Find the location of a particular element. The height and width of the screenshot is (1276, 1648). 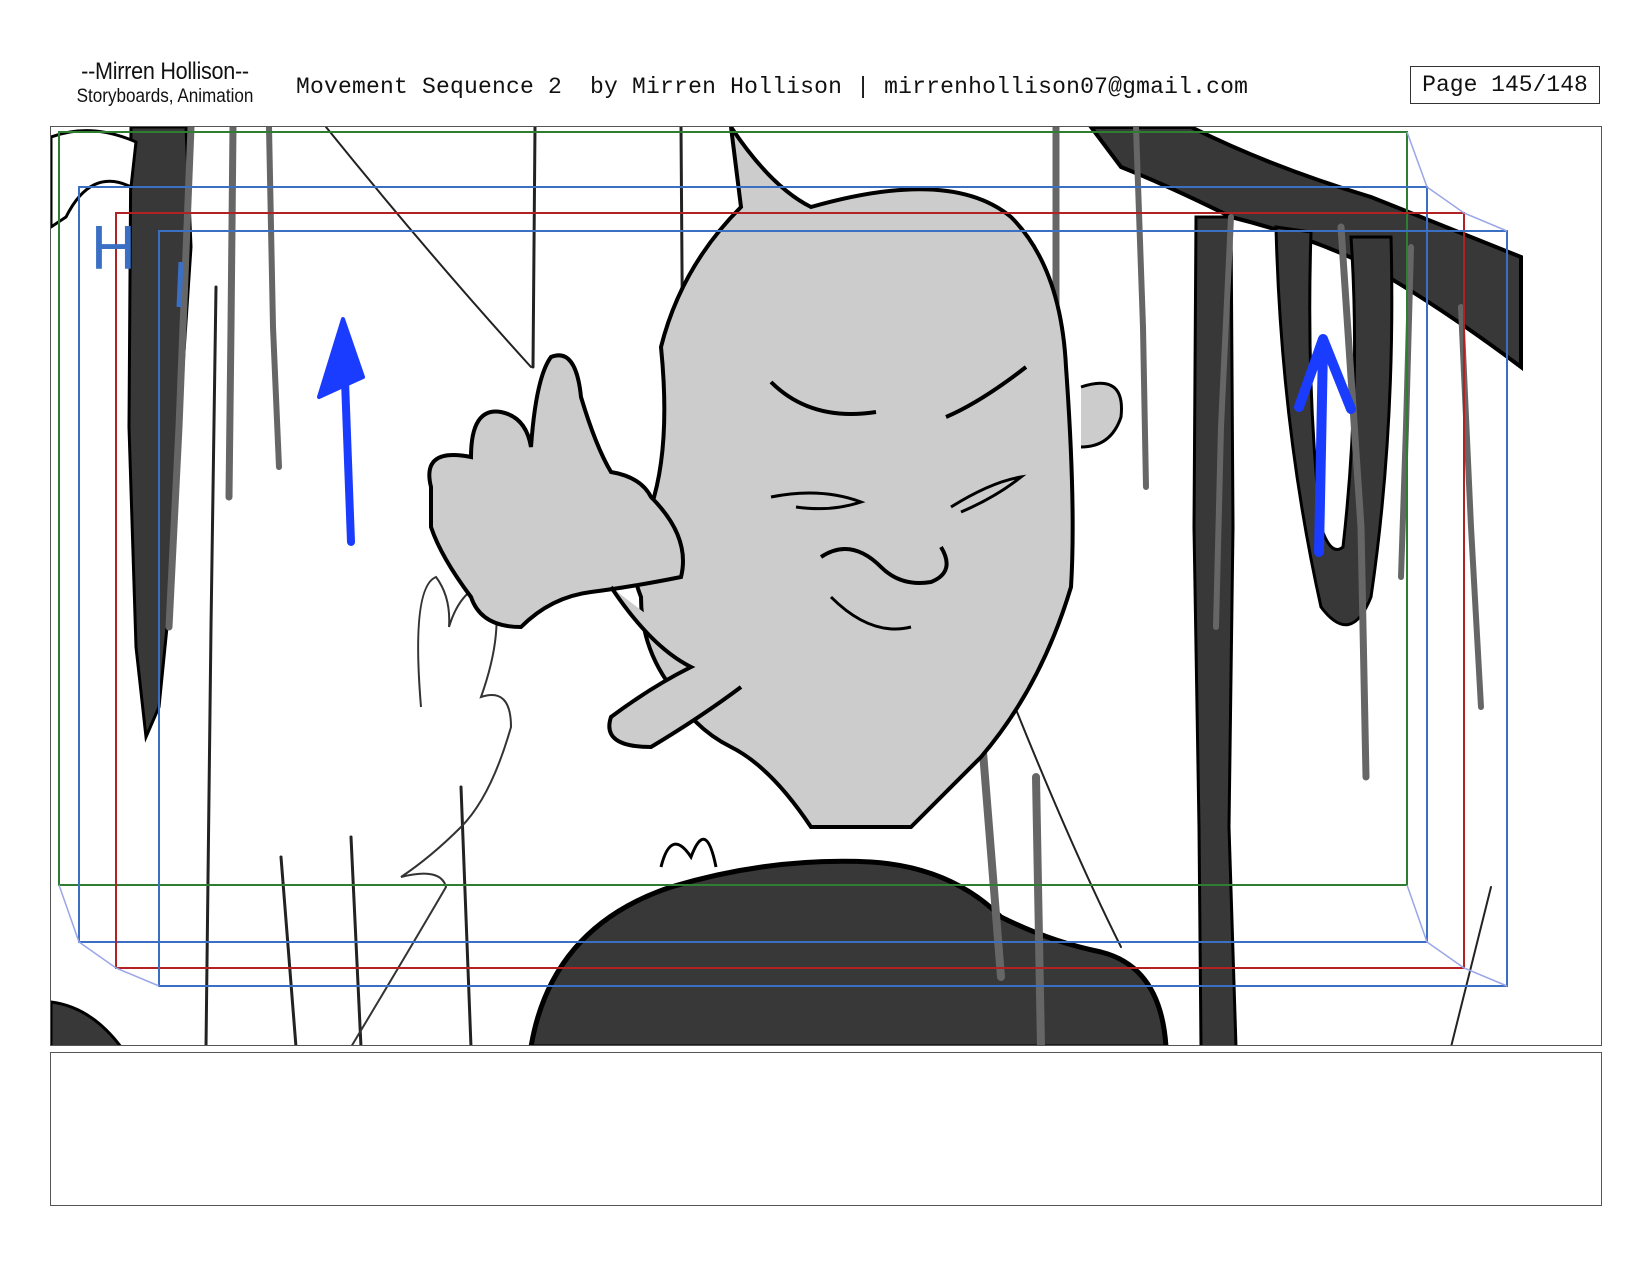

page-number: Page 145/148 is located at coordinates (1505, 85).